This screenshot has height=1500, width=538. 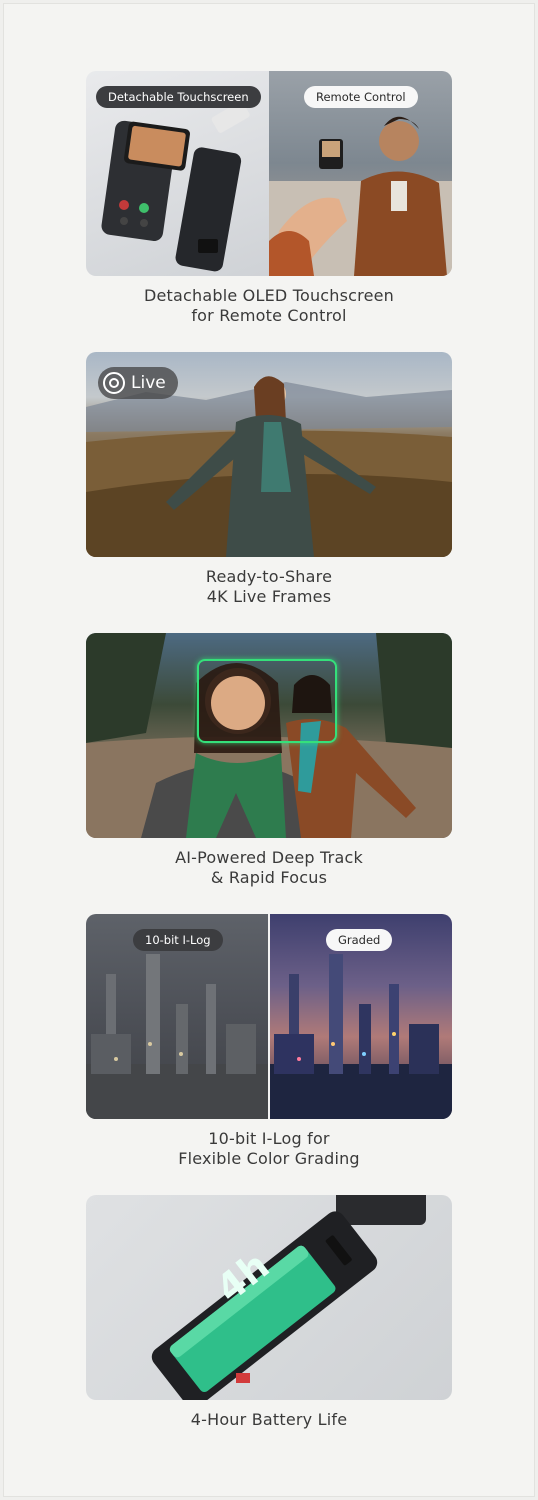 What do you see at coordinates (267, 701) in the screenshot?
I see `tracking-box` at bounding box center [267, 701].